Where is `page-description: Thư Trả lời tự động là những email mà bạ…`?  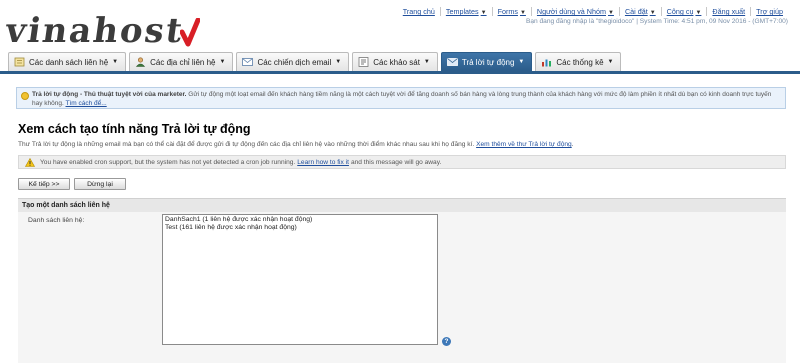 page-description: Thư Trả lời tự động là những email mà bạ… is located at coordinates (296, 144).